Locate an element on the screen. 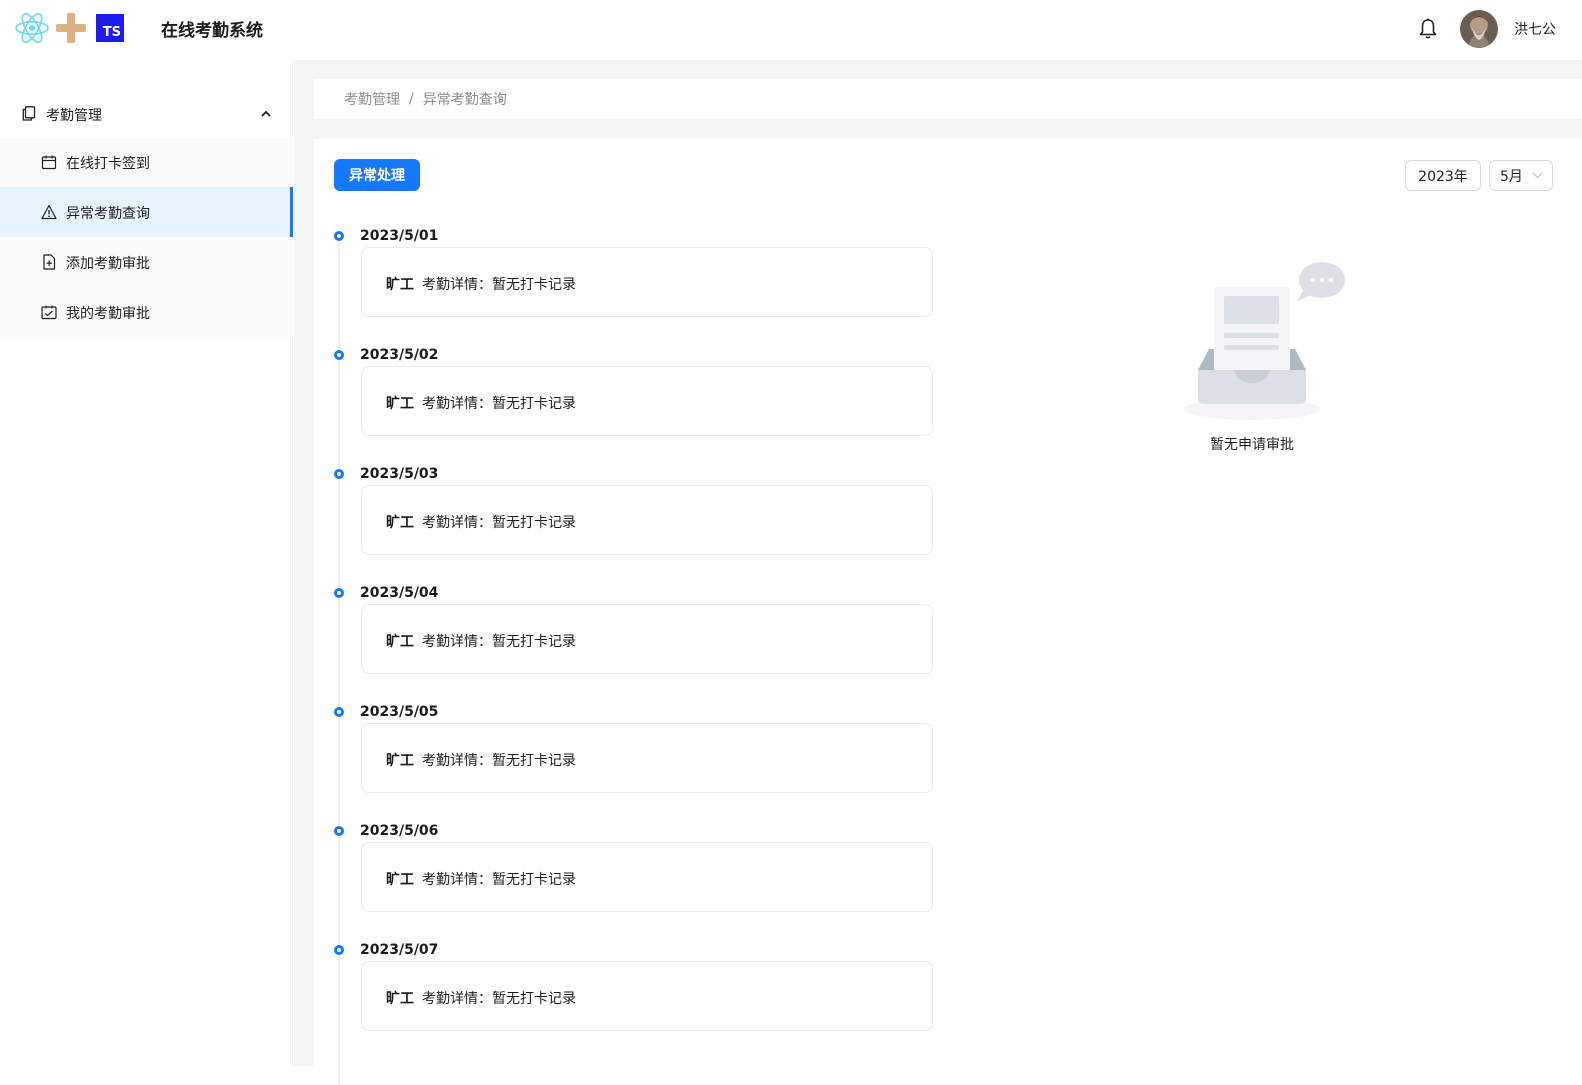  timeline-item: 2023/5/07 旷工 考勤详情：暂无打卡记录 is located at coordinates (644, 997).